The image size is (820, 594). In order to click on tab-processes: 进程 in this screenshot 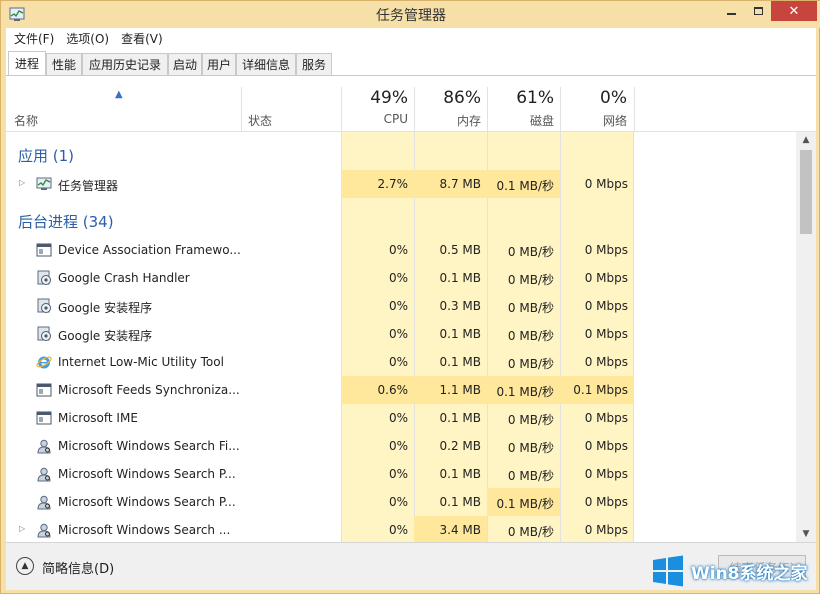, I will do `click(27, 63)`.